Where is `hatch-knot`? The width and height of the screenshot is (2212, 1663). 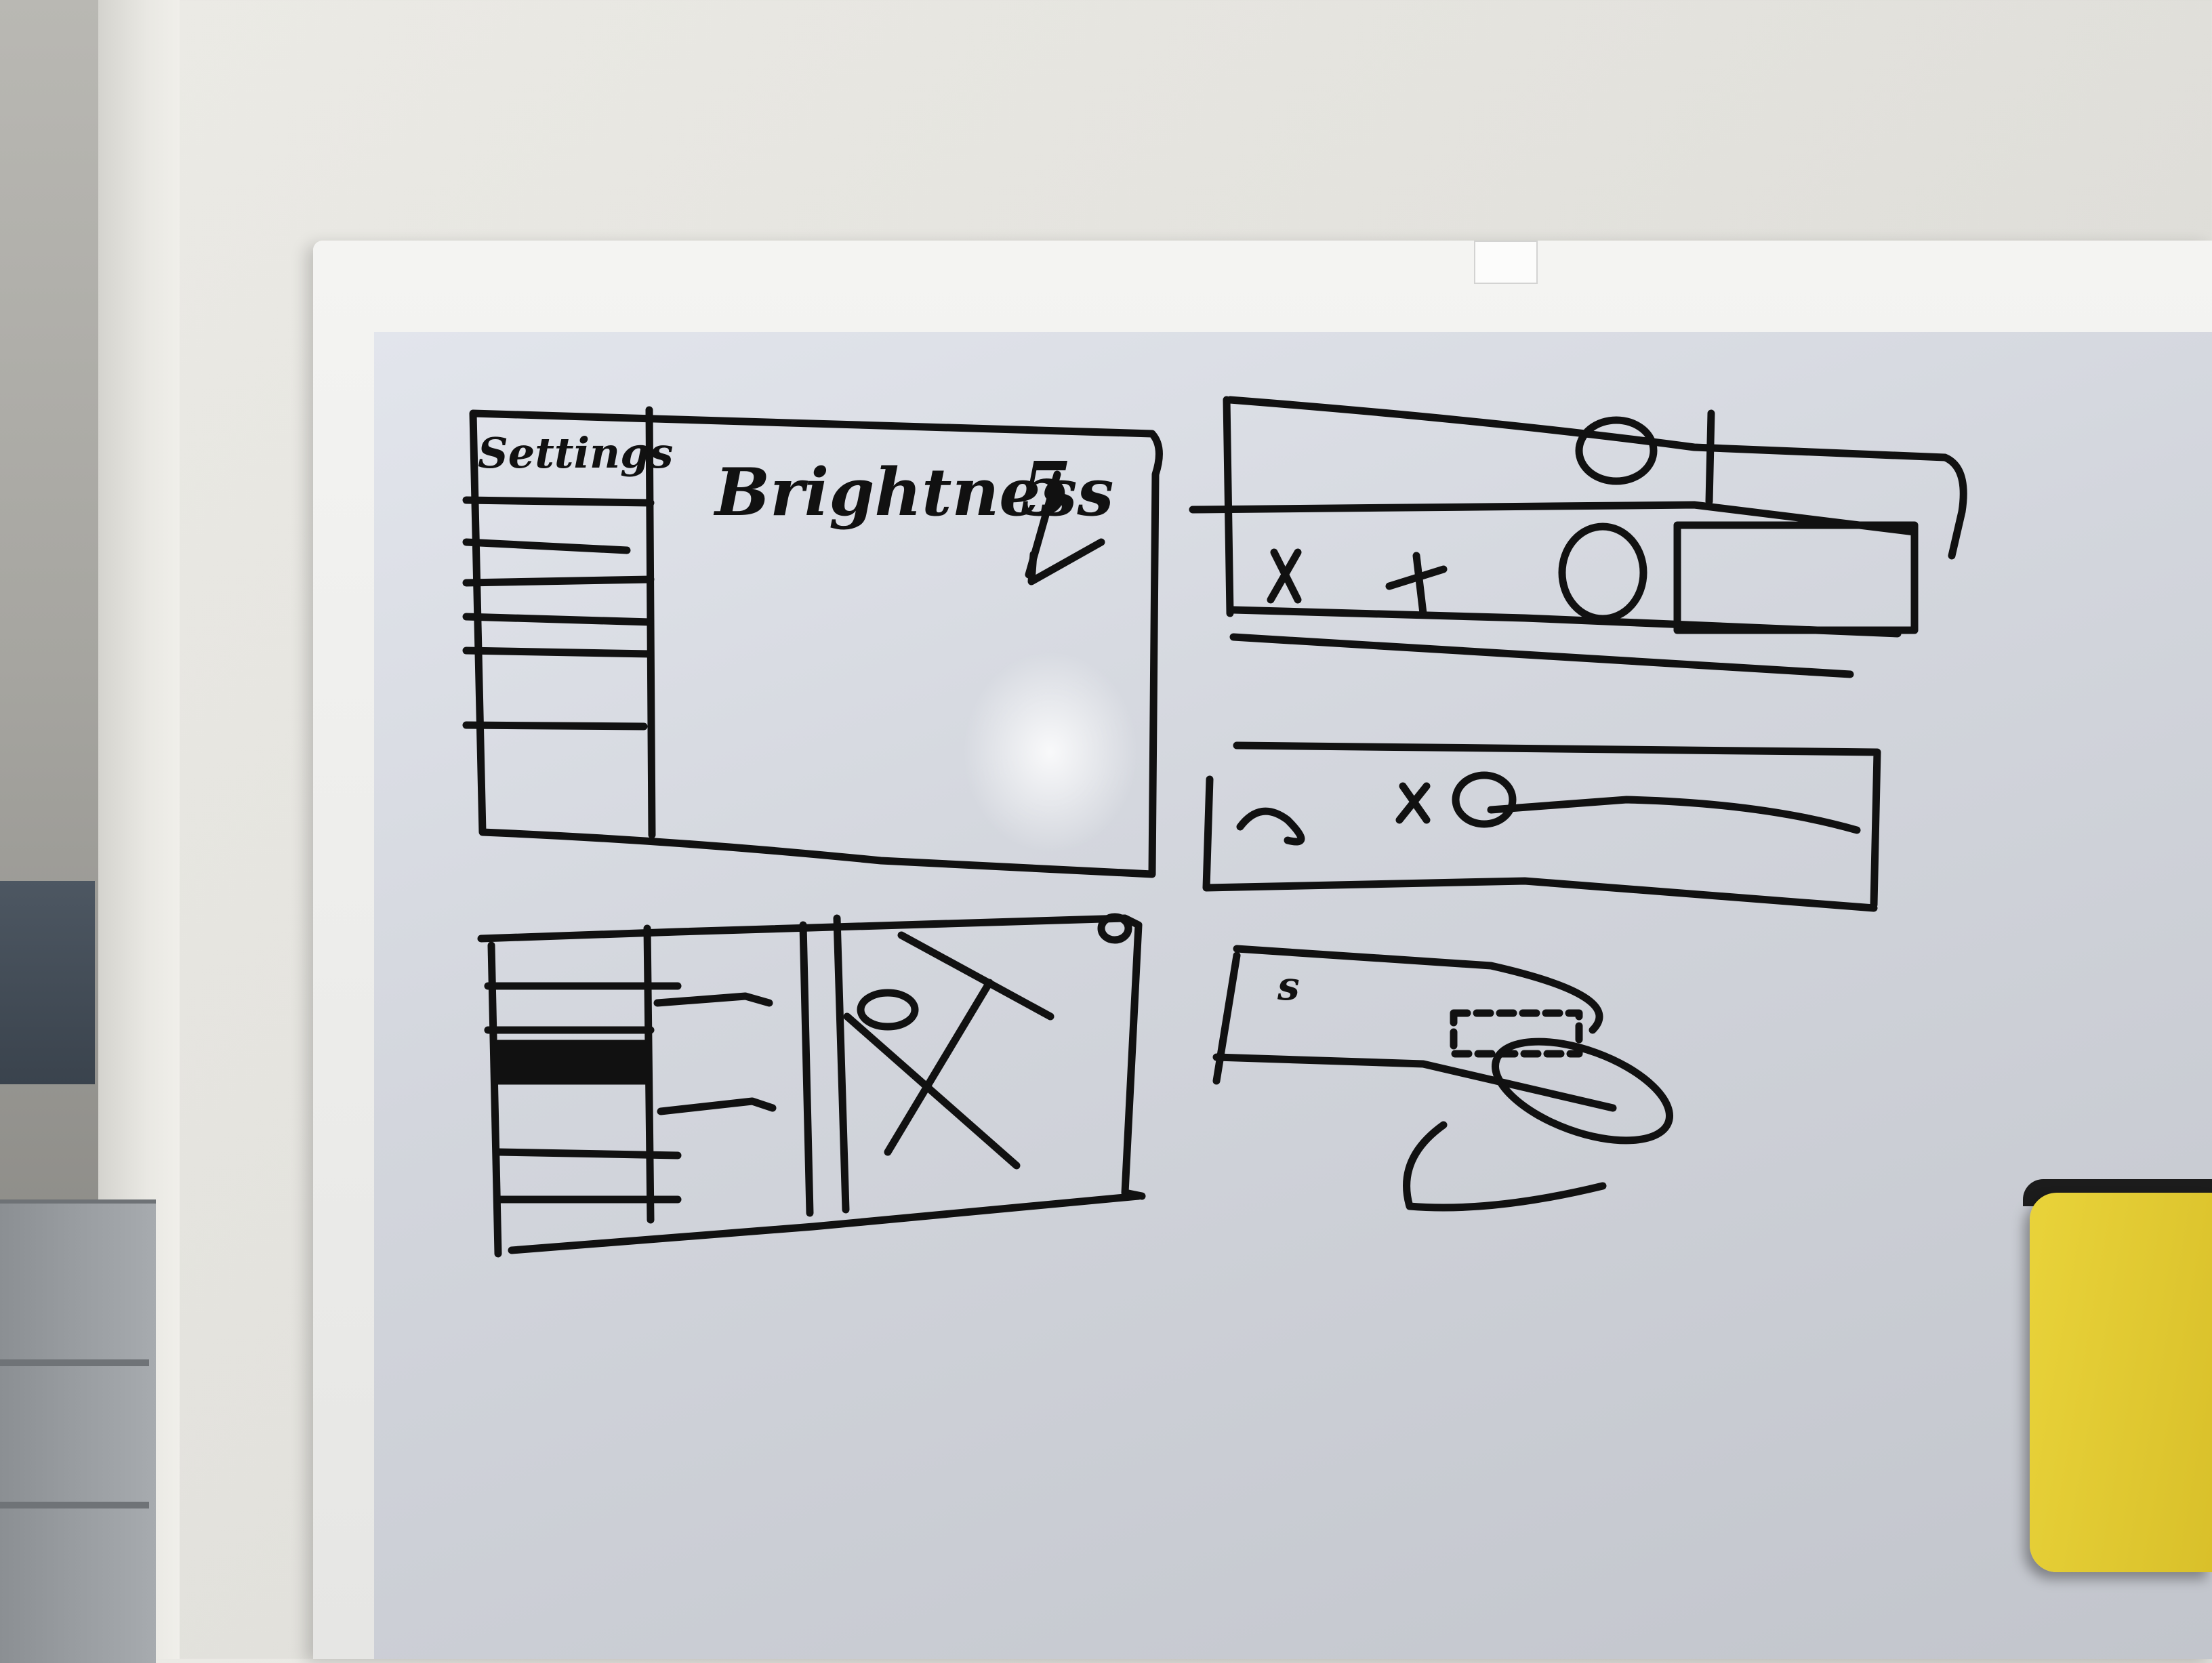 hatch-knot is located at coordinates (888, 1010).